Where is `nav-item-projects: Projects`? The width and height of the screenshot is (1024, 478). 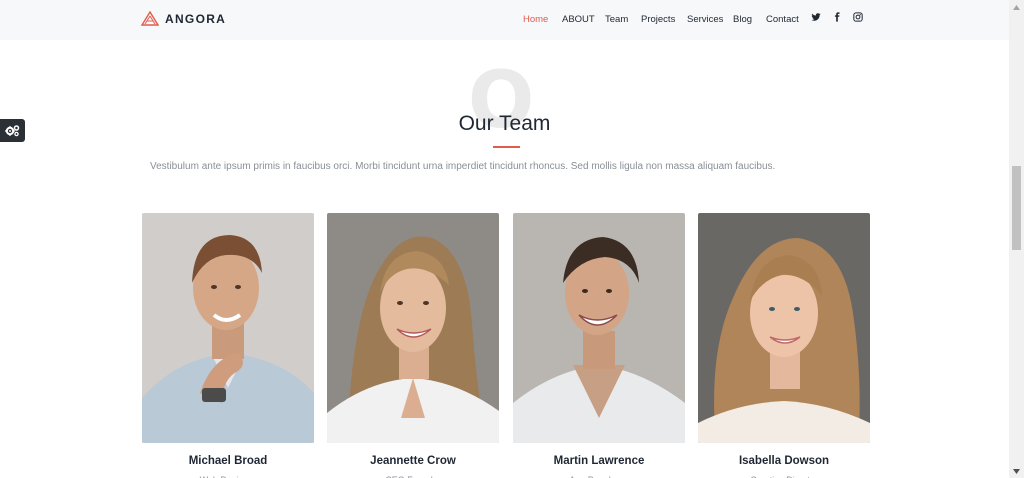
nav-item-projects: Projects is located at coordinates (658, 19).